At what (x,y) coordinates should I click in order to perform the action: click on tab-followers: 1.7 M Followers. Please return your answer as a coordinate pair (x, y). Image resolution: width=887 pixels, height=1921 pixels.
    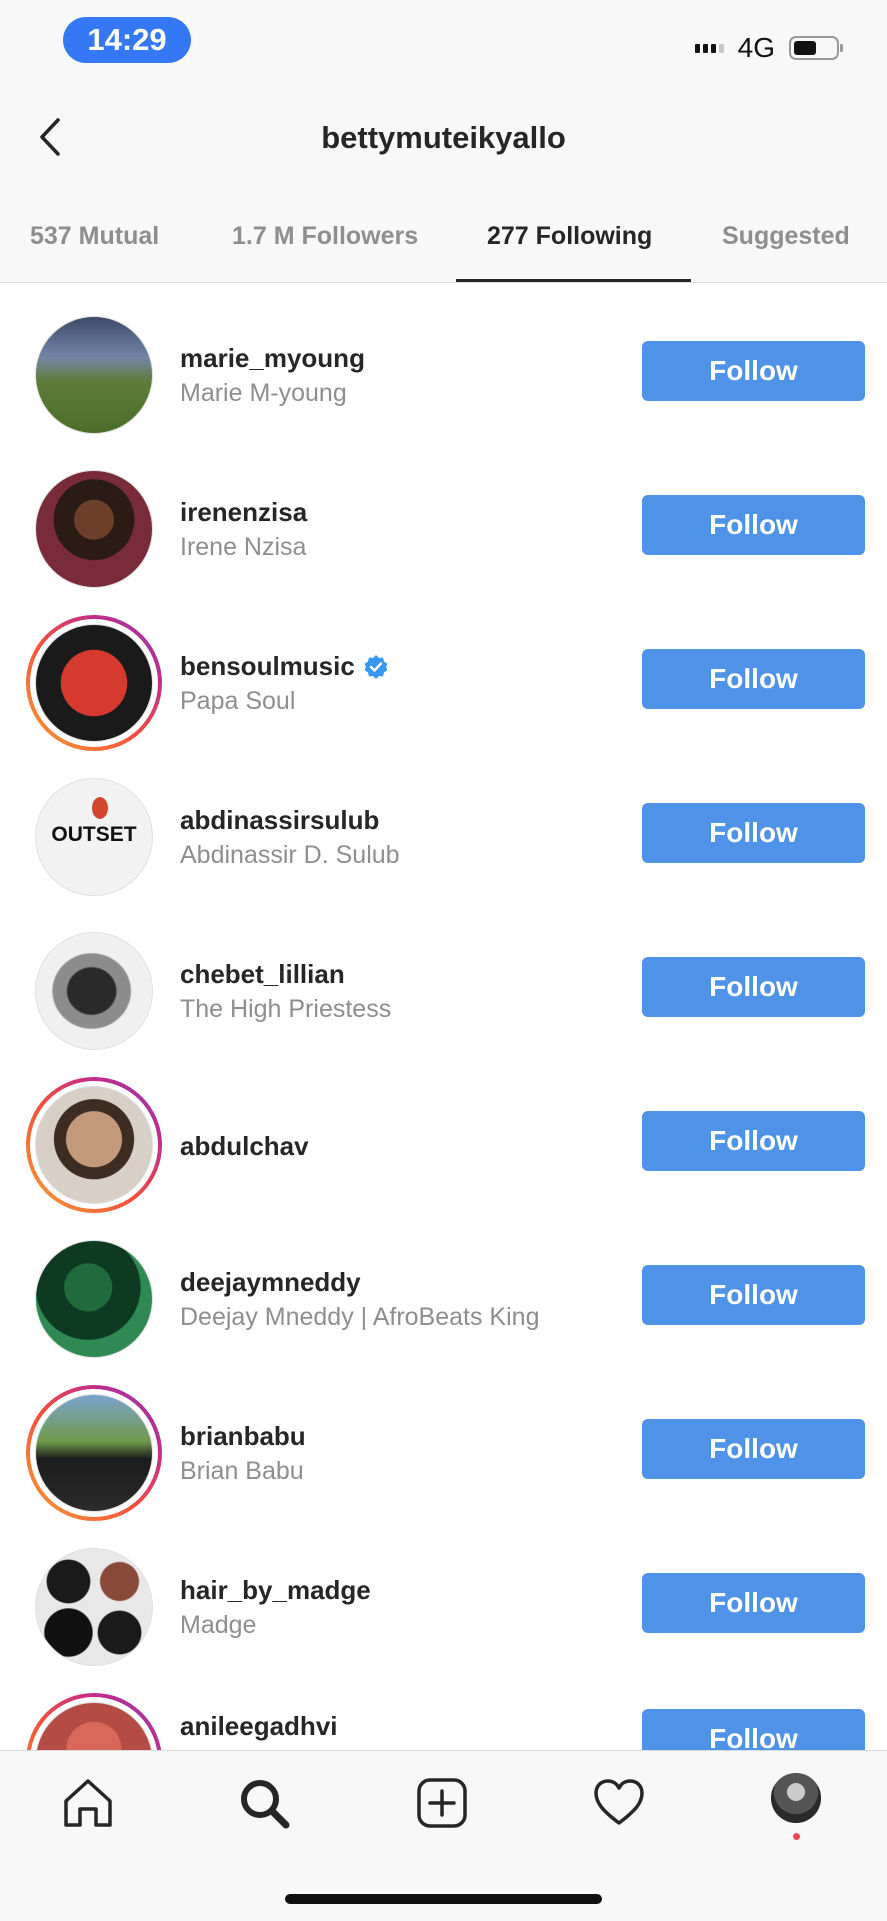
    Looking at the image, I should click on (325, 236).